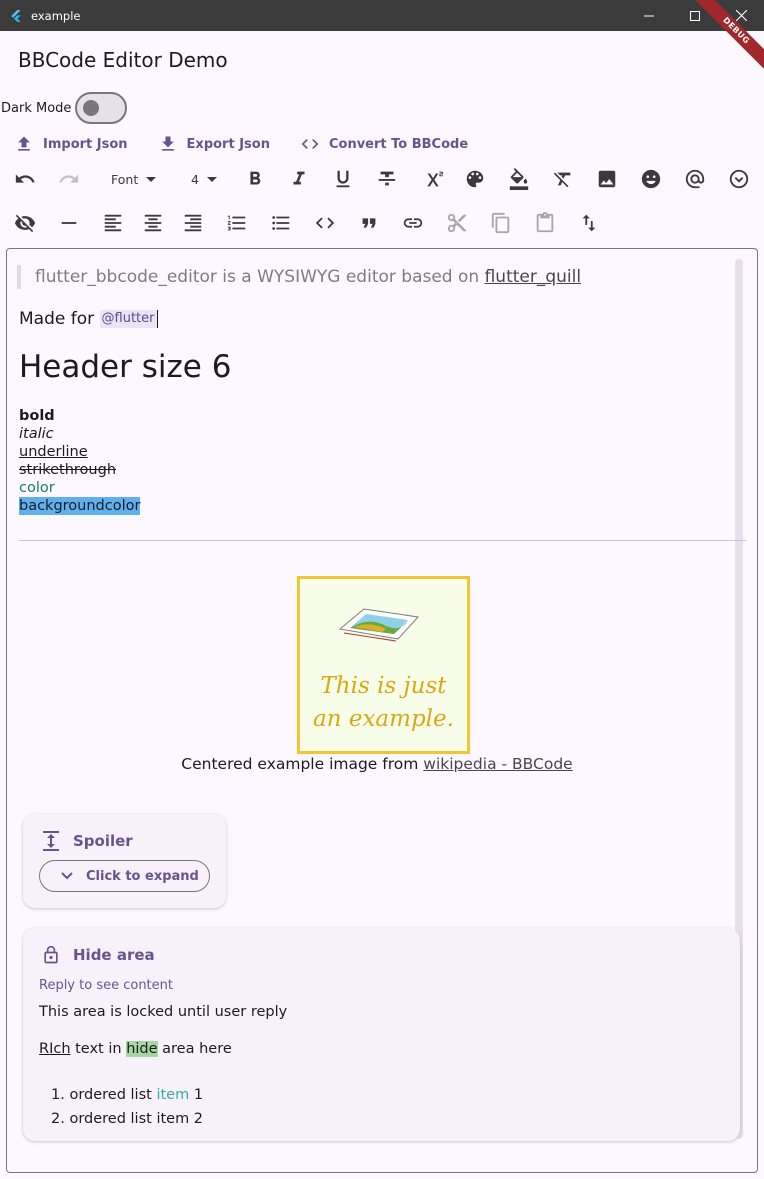 This screenshot has width=764, height=1179. Describe the element at coordinates (25, 179) in the screenshot. I see `undo-button` at that location.